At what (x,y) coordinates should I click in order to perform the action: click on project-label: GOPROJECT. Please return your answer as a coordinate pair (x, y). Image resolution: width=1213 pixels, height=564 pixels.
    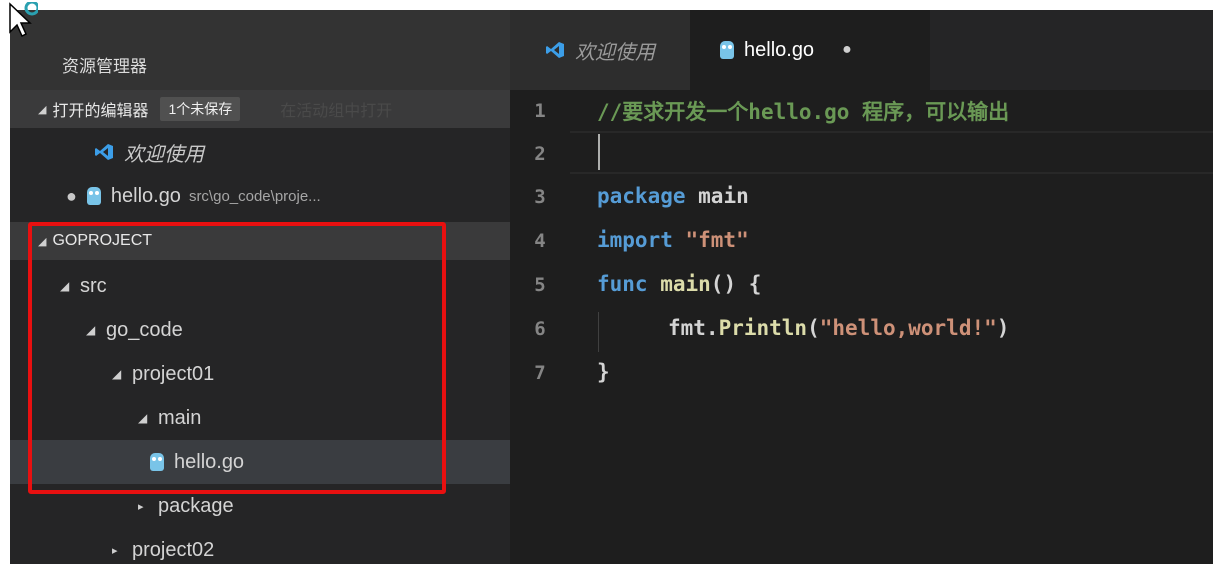
    Looking at the image, I should click on (102, 240).